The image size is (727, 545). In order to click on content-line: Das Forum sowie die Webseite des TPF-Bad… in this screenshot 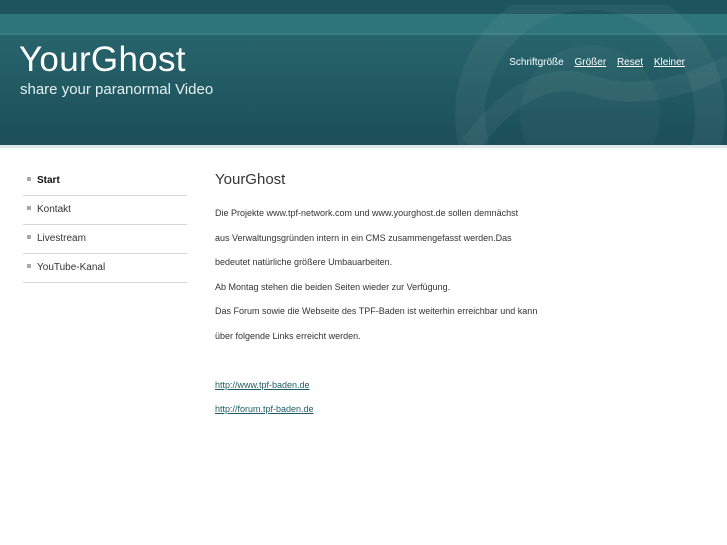, I will do `click(376, 311)`.